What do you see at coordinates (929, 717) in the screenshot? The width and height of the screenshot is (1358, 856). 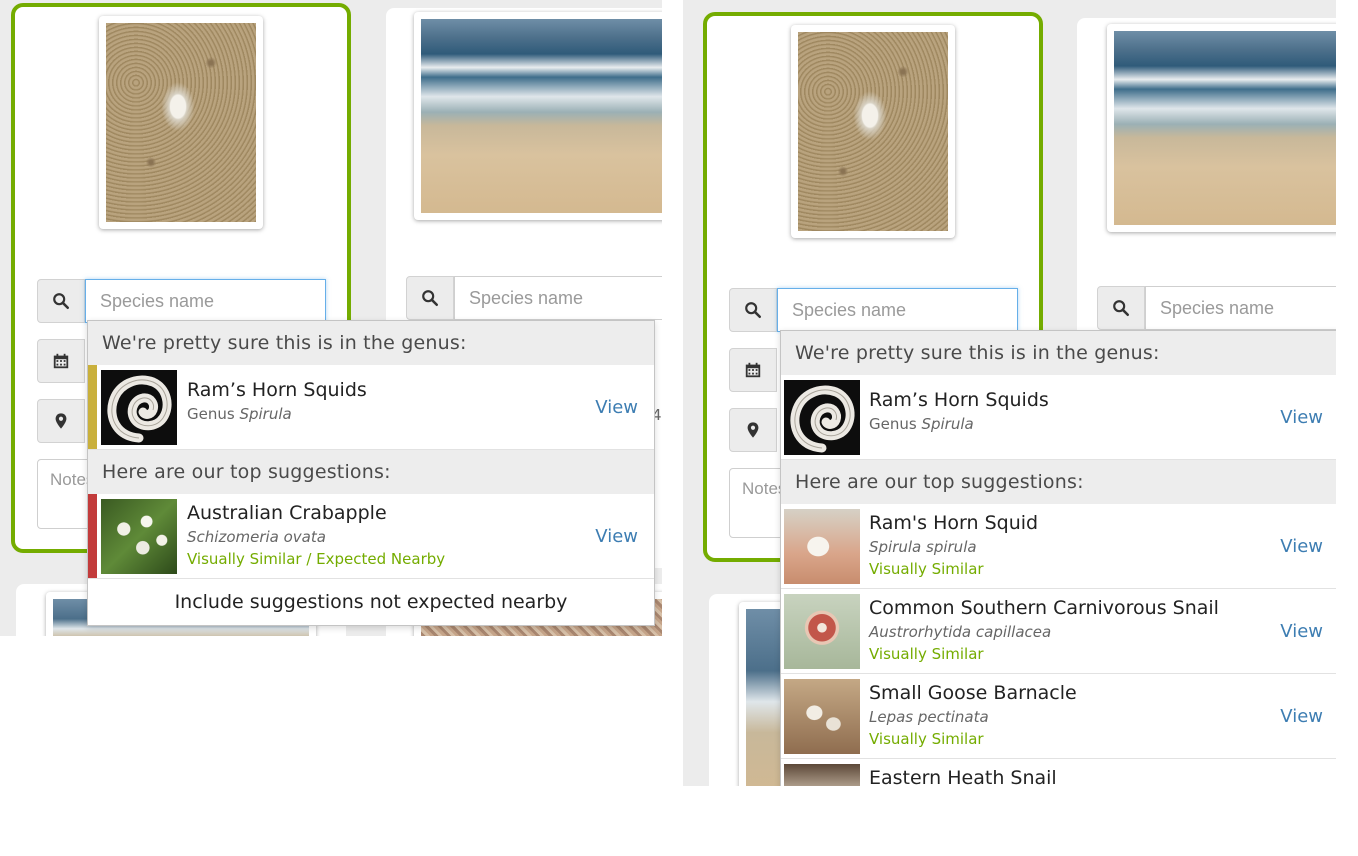 I see `taxon-scientific-name: Lepas pectinata` at bounding box center [929, 717].